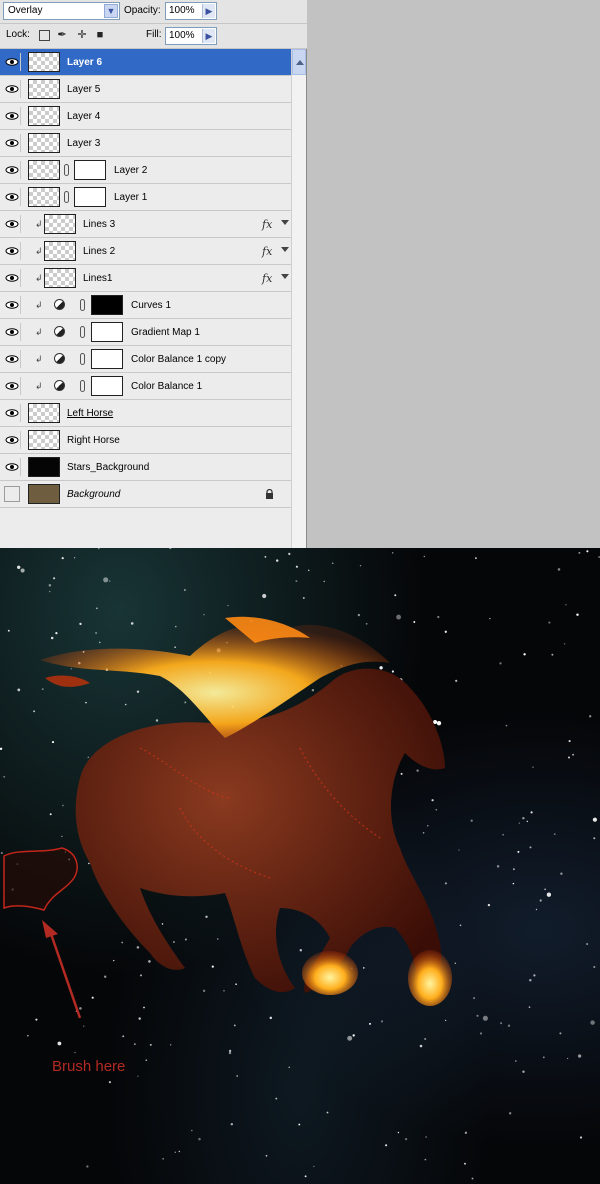  What do you see at coordinates (62, 35) in the screenshot?
I see `lock-brush-icon: ✒` at bounding box center [62, 35].